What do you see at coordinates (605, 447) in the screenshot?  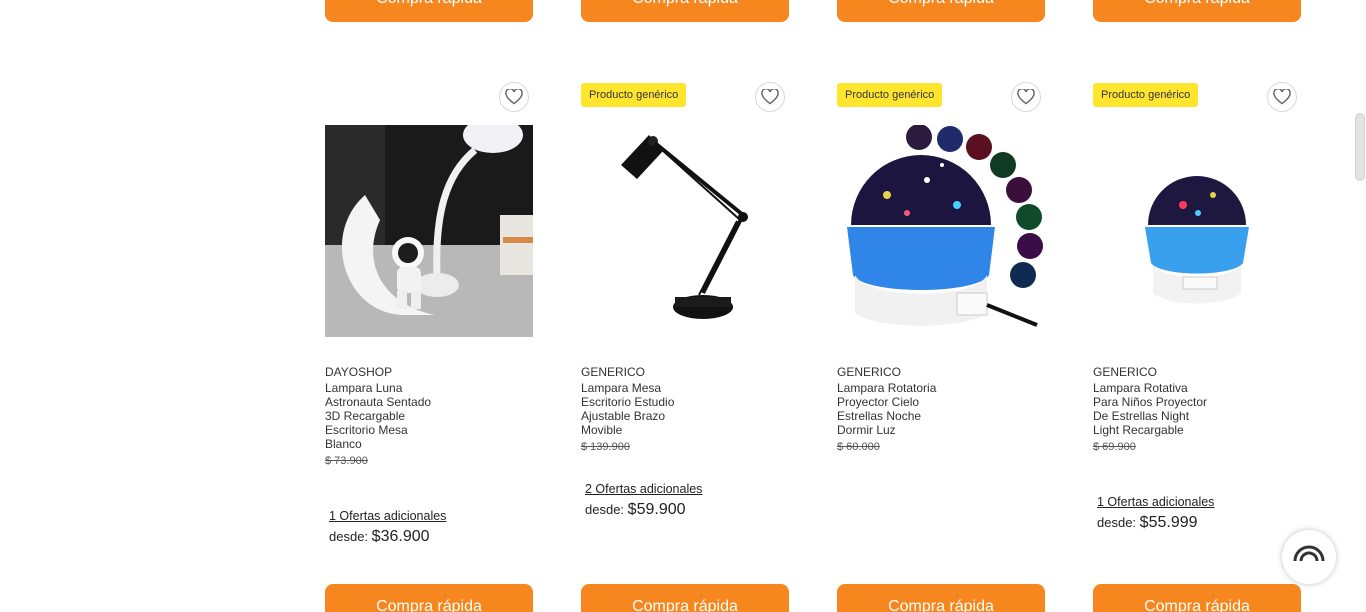 I see `old-price: $ 139.900` at bounding box center [605, 447].